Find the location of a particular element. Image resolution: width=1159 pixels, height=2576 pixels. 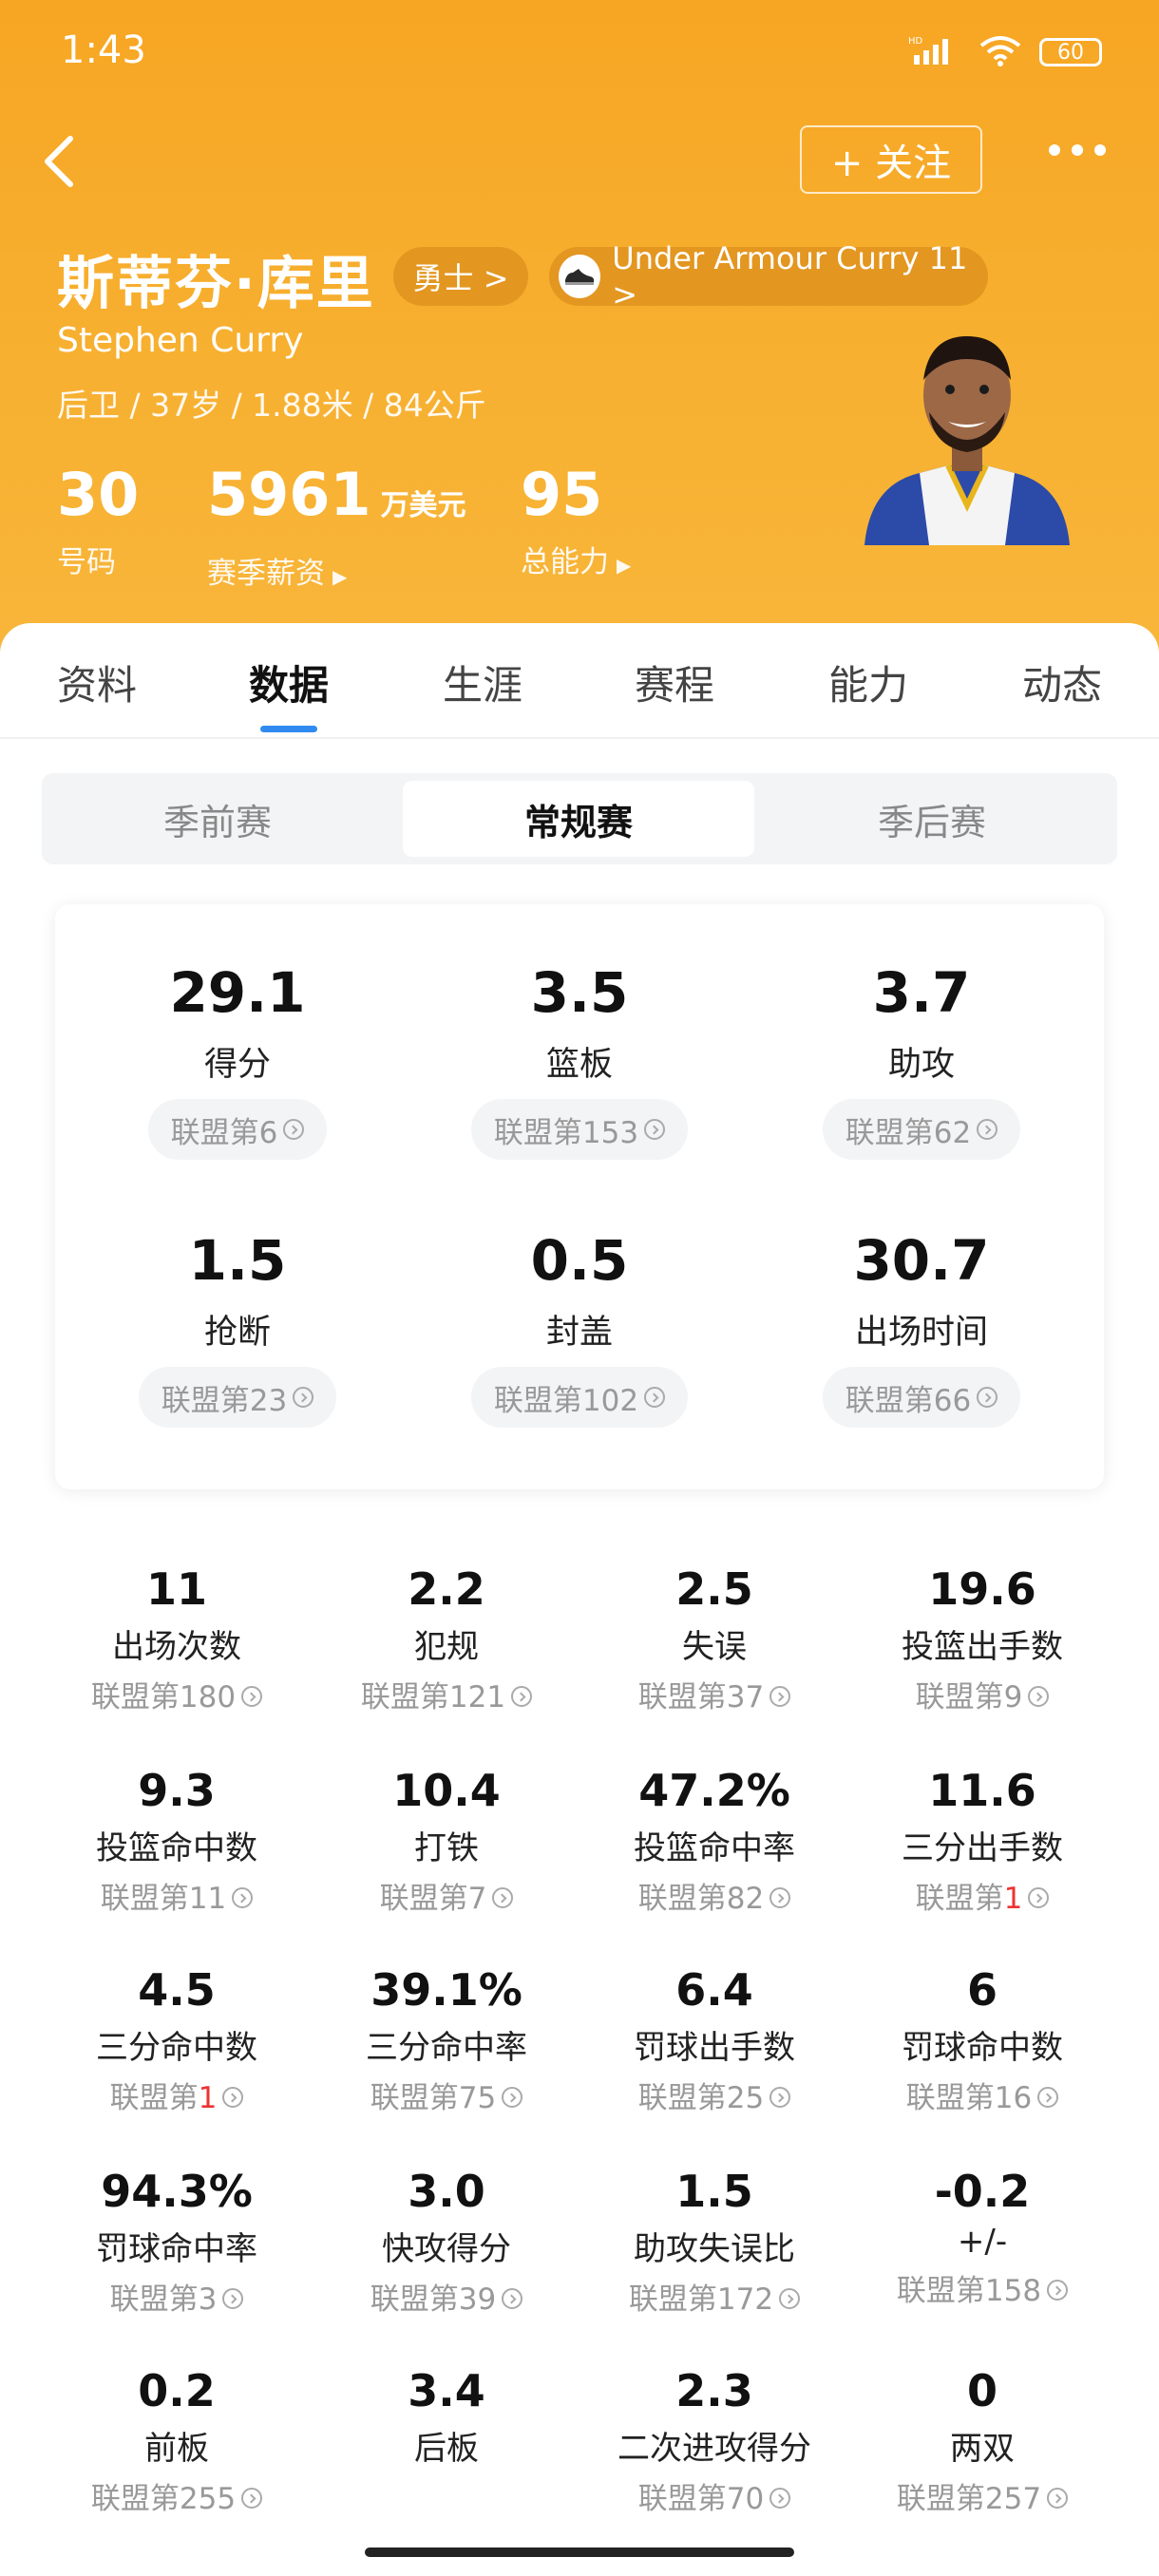

rank-pill: 联盟第153 is located at coordinates (579, 1129).